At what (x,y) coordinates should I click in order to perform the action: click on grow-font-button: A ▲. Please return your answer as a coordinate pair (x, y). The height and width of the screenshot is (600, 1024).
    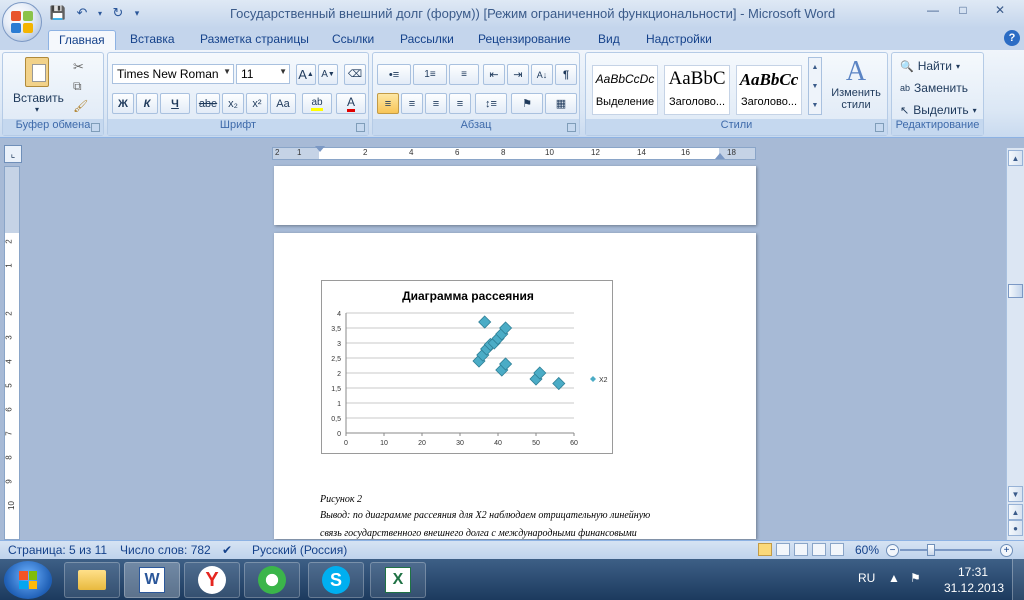
    Looking at the image, I should click on (306, 74).